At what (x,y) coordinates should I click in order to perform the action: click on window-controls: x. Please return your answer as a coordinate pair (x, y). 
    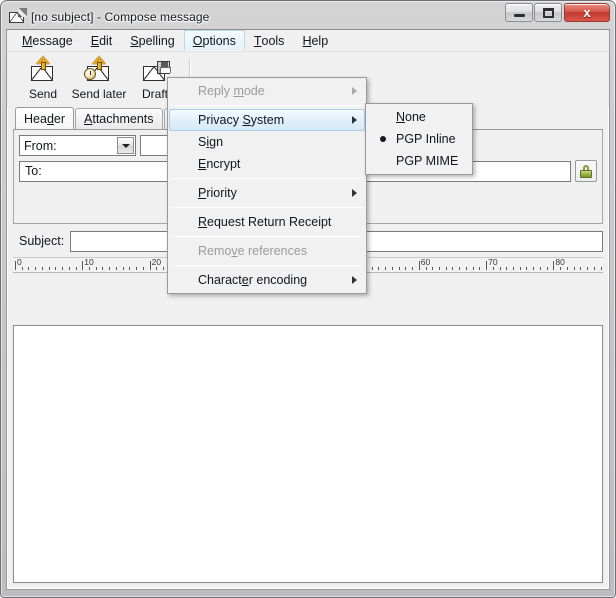
    Looking at the image, I should click on (557, 12).